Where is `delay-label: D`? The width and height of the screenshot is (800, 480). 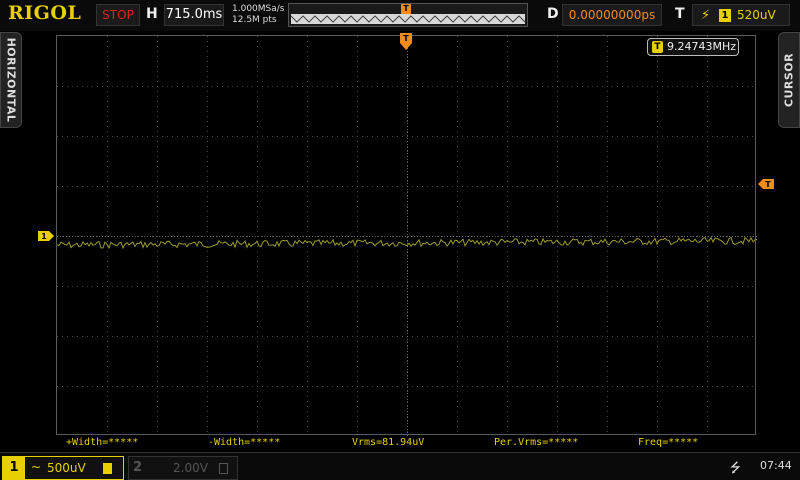 delay-label: D is located at coordinates (553, 14).